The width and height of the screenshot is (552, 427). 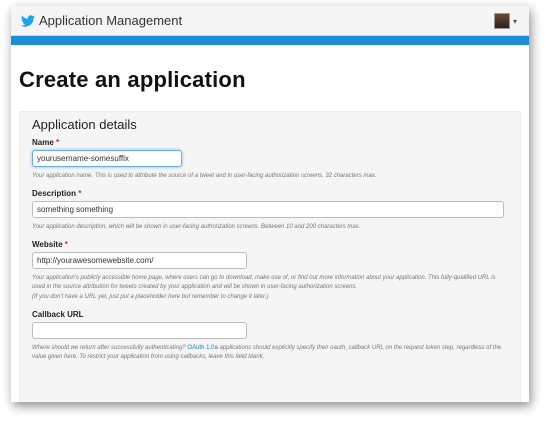 What do you see at coordinates (132, 79) in the screenshot?
I see `page-title: Create an application` at bounding box center [132, 79].